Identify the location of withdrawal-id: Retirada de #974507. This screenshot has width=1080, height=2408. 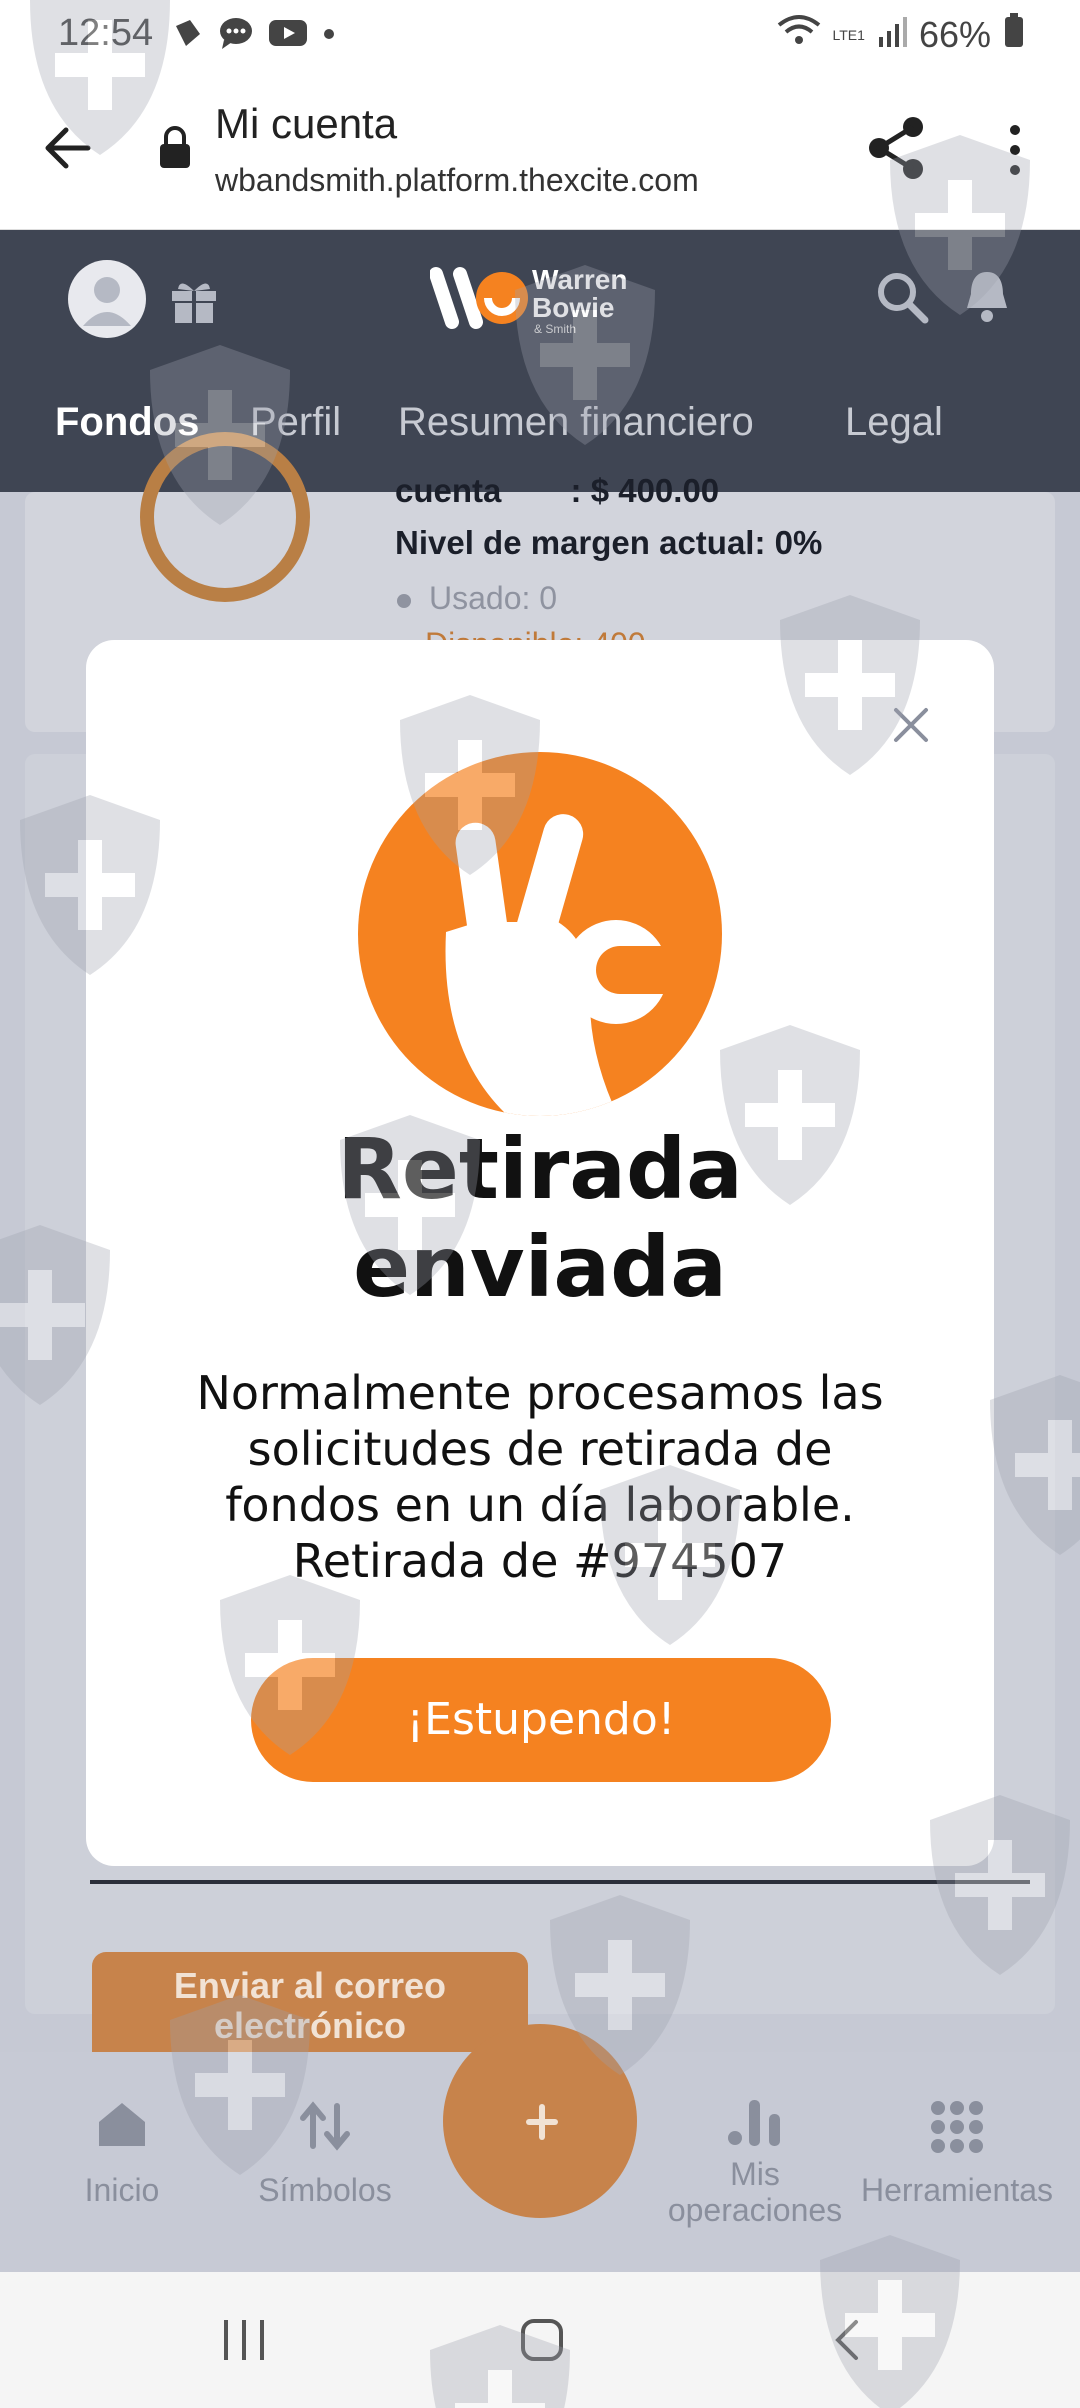
(540, 1561).